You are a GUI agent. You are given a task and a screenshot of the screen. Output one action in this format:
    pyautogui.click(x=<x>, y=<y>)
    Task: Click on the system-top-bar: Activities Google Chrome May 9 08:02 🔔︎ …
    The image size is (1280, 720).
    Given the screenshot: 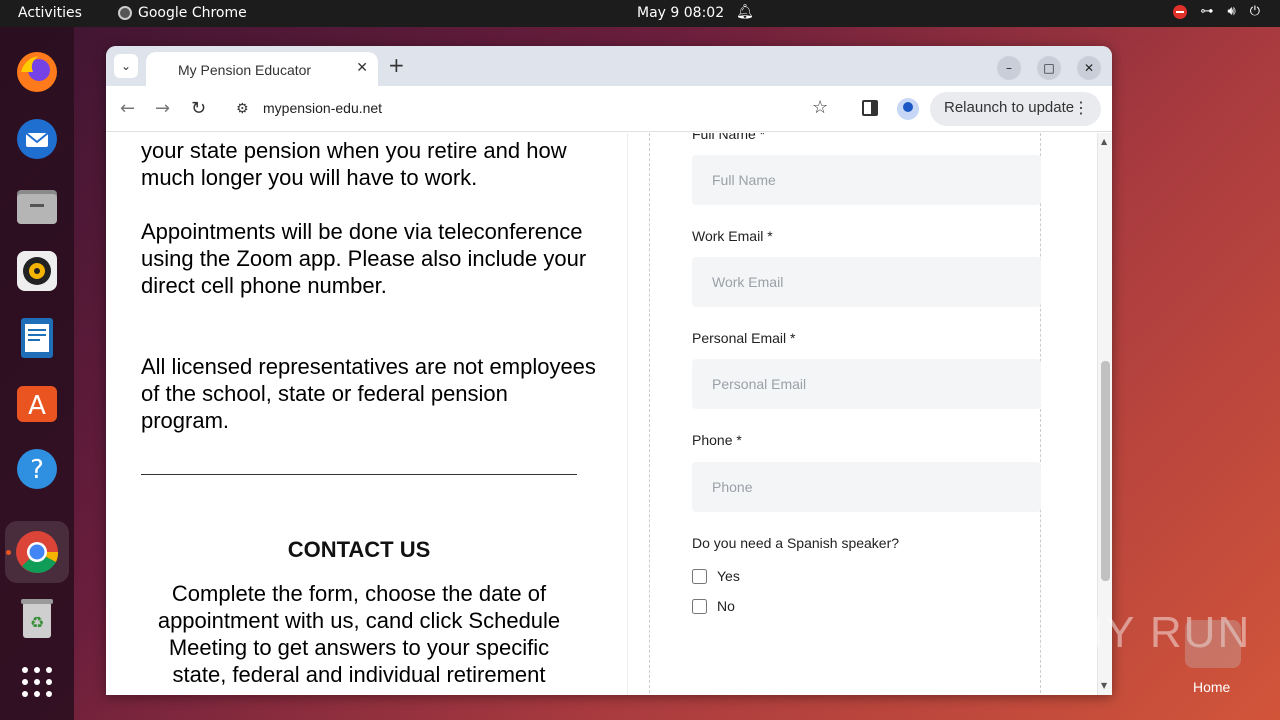 What is the action you would take?
    pyautogui.click(x=640, y=13)
    